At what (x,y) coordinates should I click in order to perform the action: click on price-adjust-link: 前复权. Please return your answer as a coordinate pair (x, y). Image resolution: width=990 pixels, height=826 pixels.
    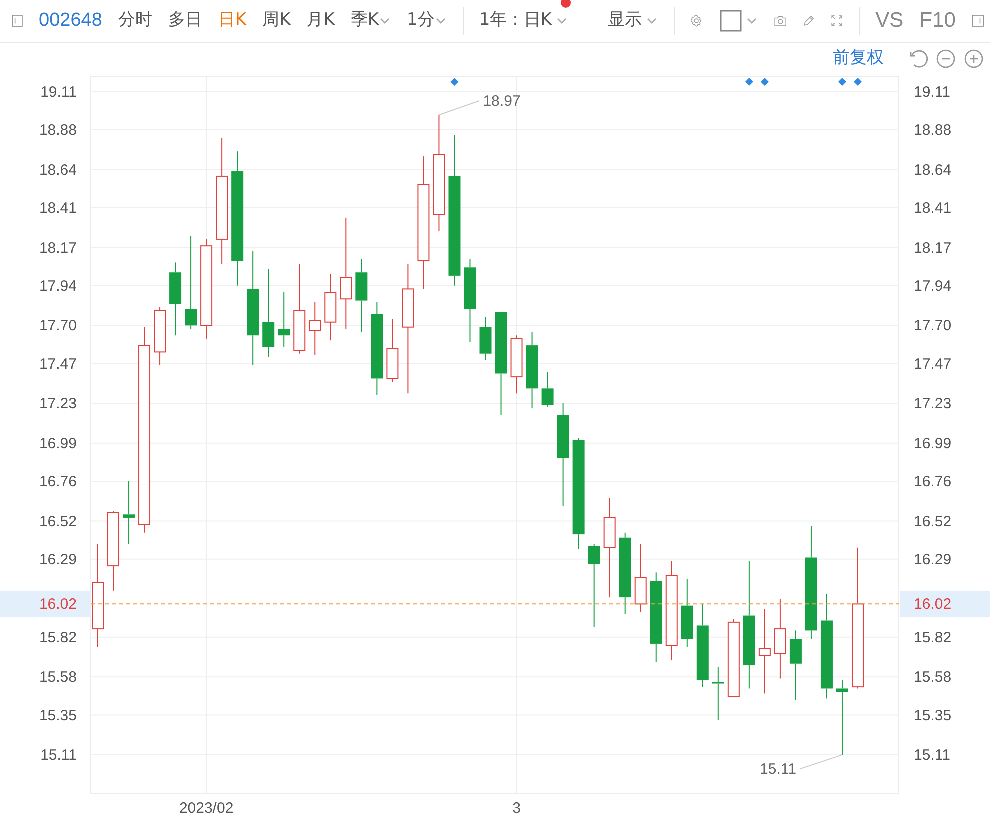
    Looking at the image, I should click on (858, 59).